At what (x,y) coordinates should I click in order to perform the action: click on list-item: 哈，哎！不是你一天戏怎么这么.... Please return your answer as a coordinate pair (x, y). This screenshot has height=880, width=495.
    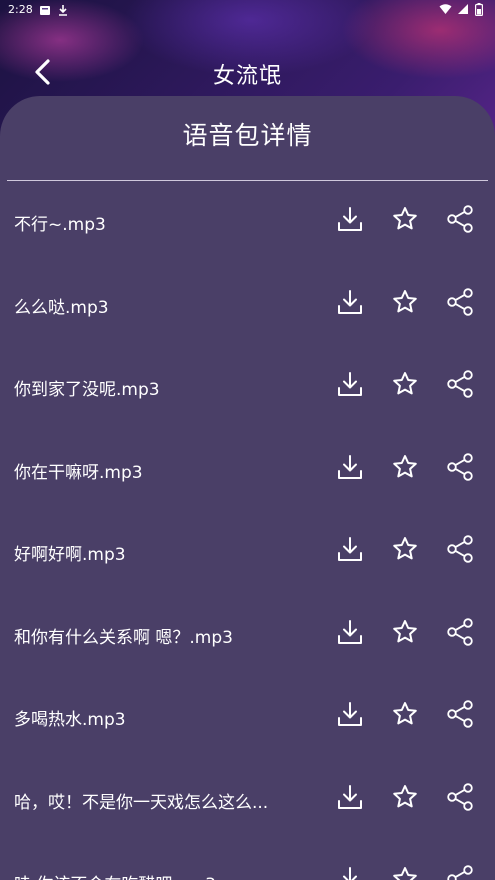
    Looking at the image, I should click on (247, 801).